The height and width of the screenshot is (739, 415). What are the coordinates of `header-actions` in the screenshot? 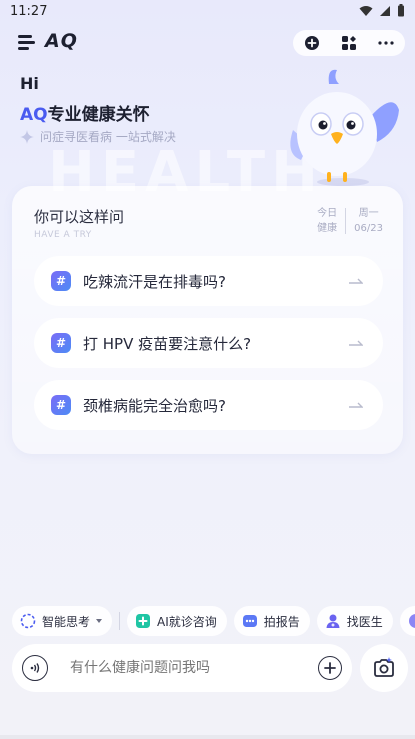 It's located at (349, 43).